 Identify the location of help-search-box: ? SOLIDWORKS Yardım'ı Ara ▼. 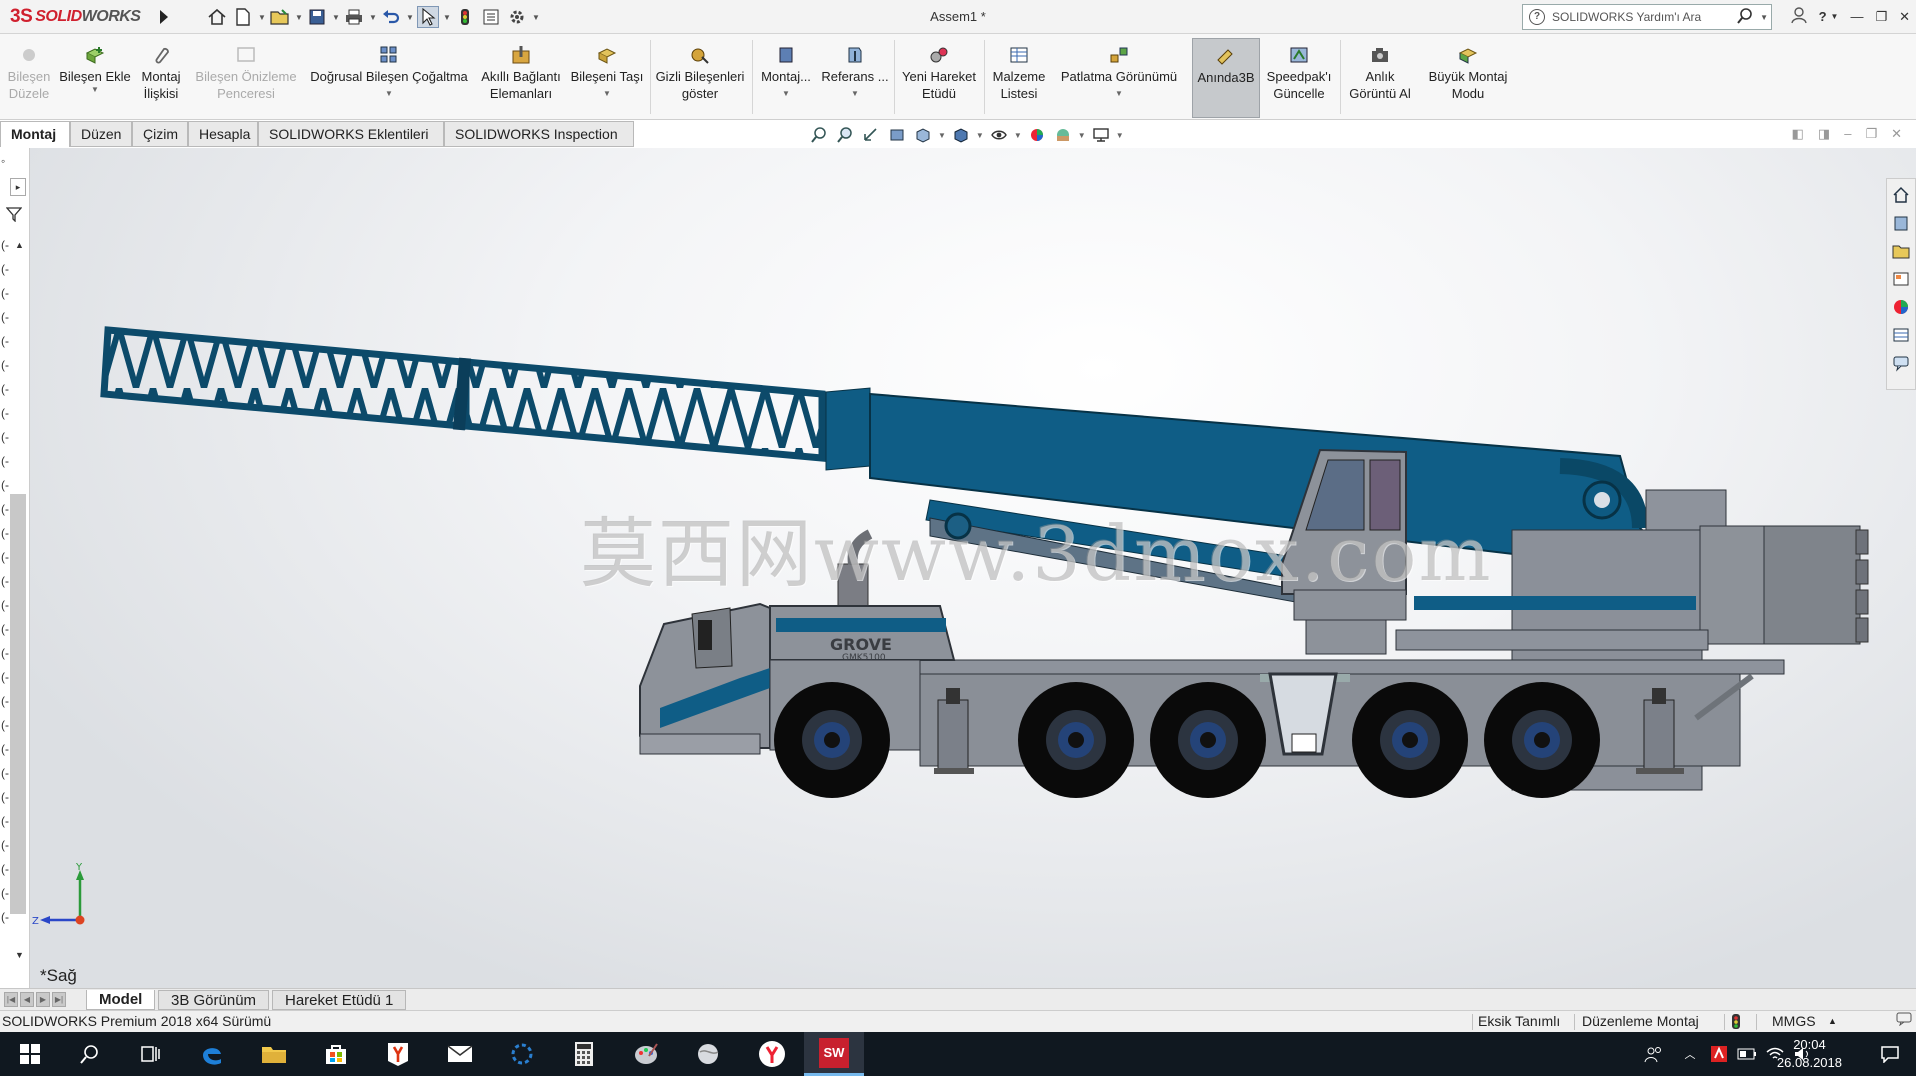
(1647, 17).